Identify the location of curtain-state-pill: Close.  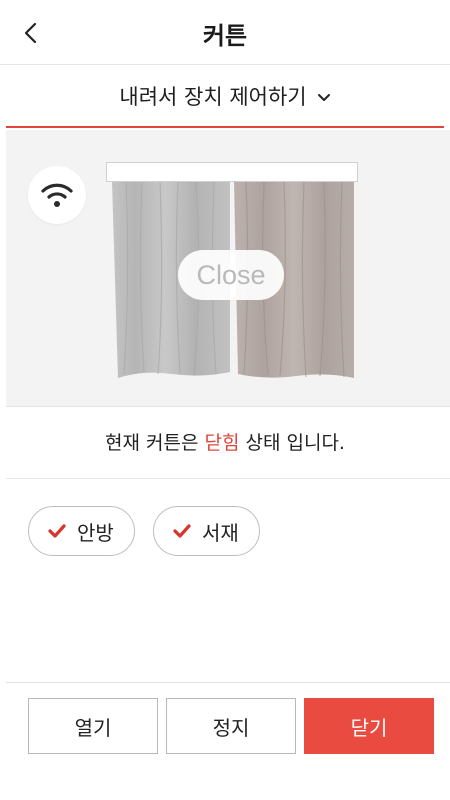
(231, 275).